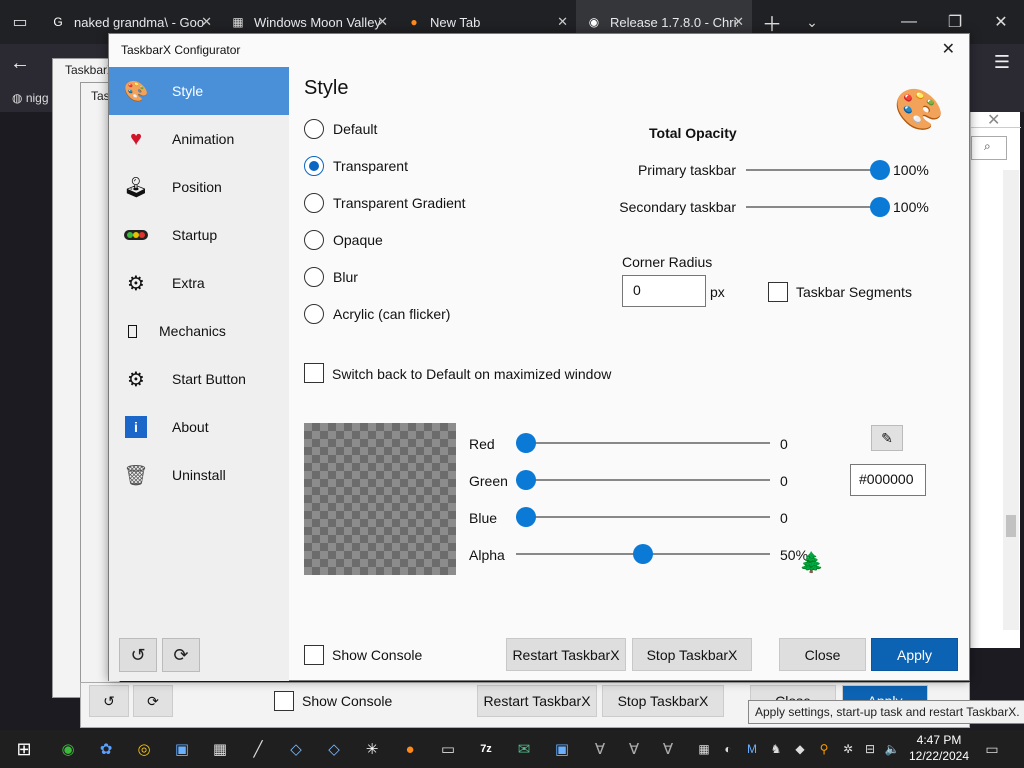  Describe the element at coordinates (524, 749) in the screenshot. I see `app-icon: ✉` at that location.